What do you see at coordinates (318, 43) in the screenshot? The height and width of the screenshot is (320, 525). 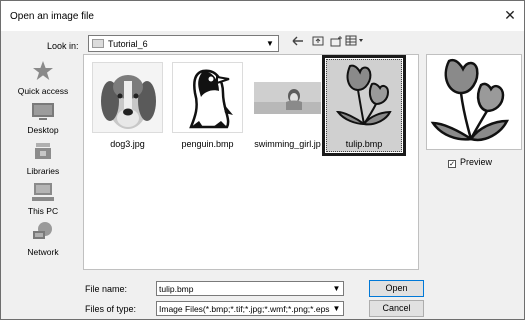 I see `up-folder-icon` at bounding box center [318, 43].